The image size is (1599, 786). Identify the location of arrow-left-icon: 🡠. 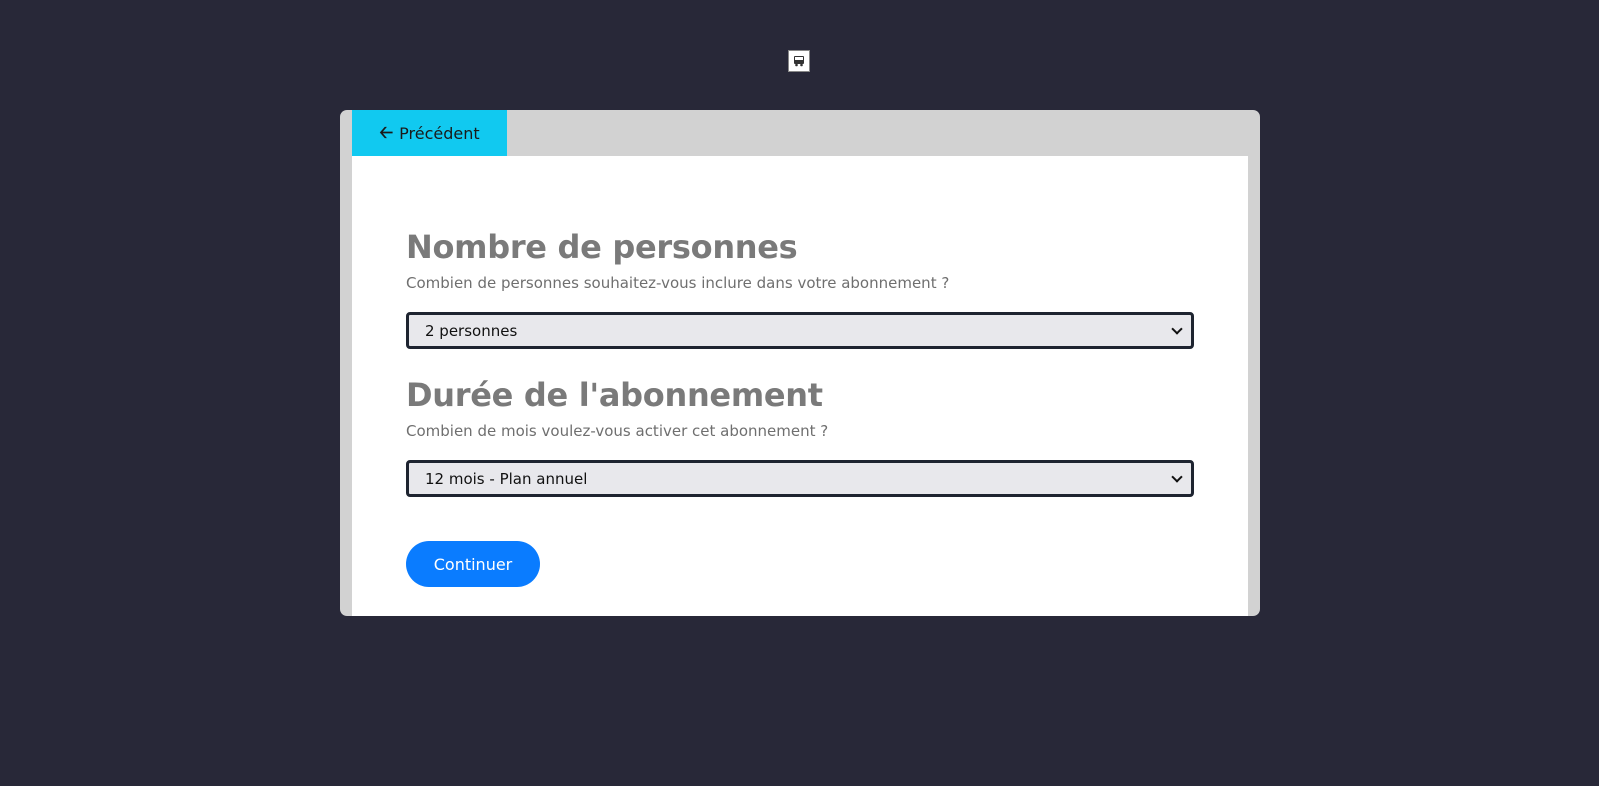
(386, 132).